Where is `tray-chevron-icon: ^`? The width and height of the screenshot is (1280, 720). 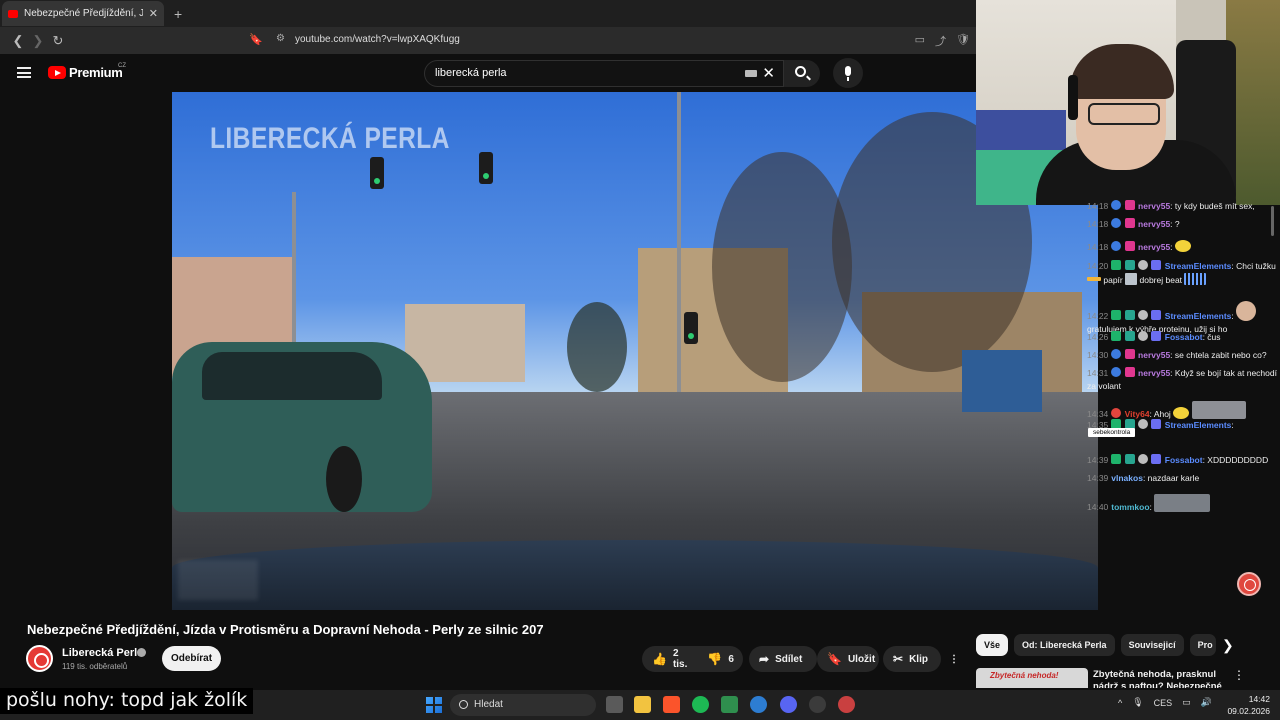
tray-chevron-icon: ^ is located at coordinates (1120, 703).